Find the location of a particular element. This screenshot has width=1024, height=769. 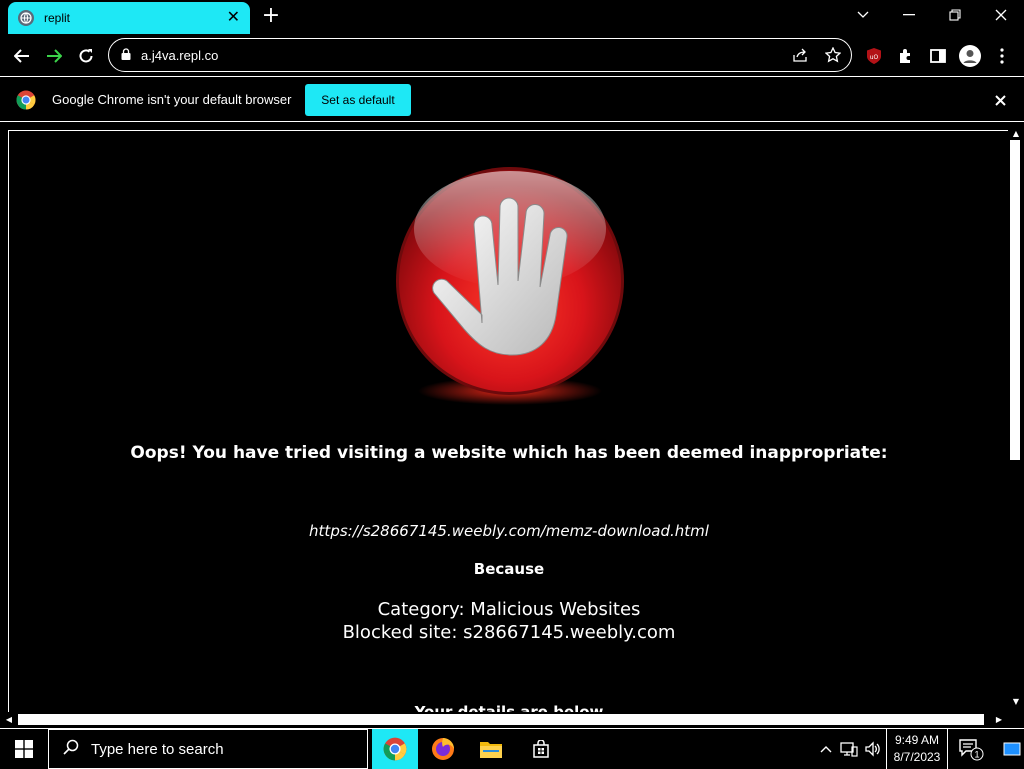

profile-avatar-icon is located at coordinates (970, 56).